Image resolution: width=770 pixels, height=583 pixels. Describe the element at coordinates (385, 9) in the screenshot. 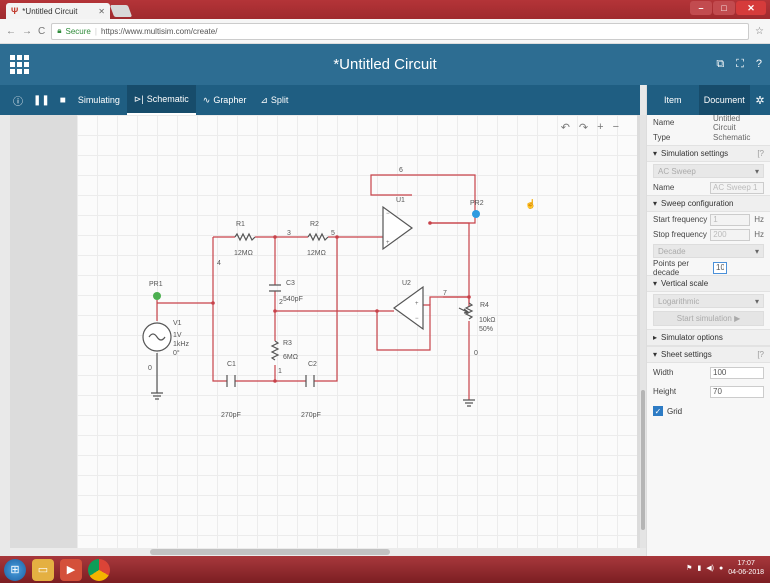

I see `browser-tab-bar: Ψ *Untitled Circuit ✕ – □ ✕` at that location.